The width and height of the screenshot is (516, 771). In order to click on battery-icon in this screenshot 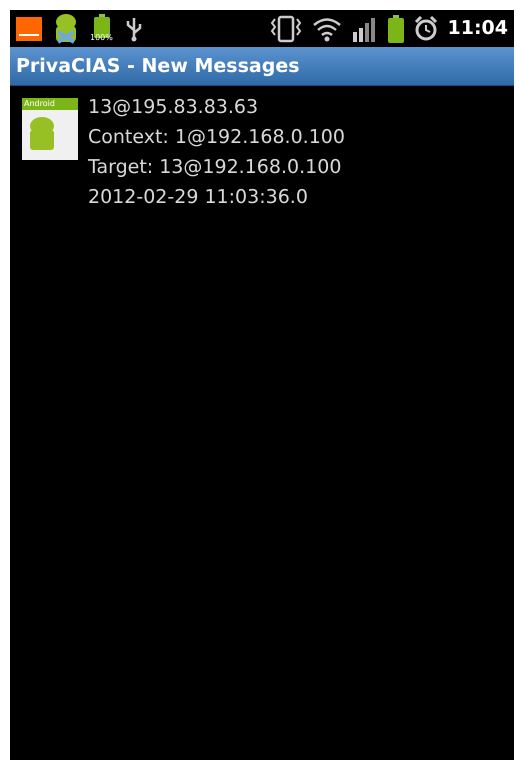, I will do `click(396, 28)`.